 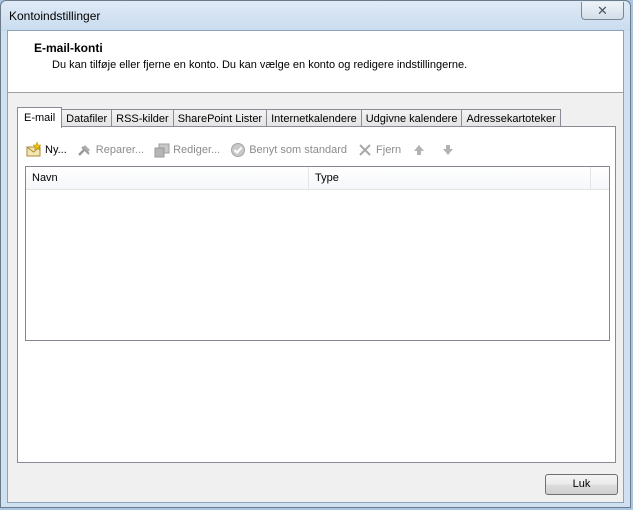 I want to click on list-header: Navn Type, so click(x=317, y=178).